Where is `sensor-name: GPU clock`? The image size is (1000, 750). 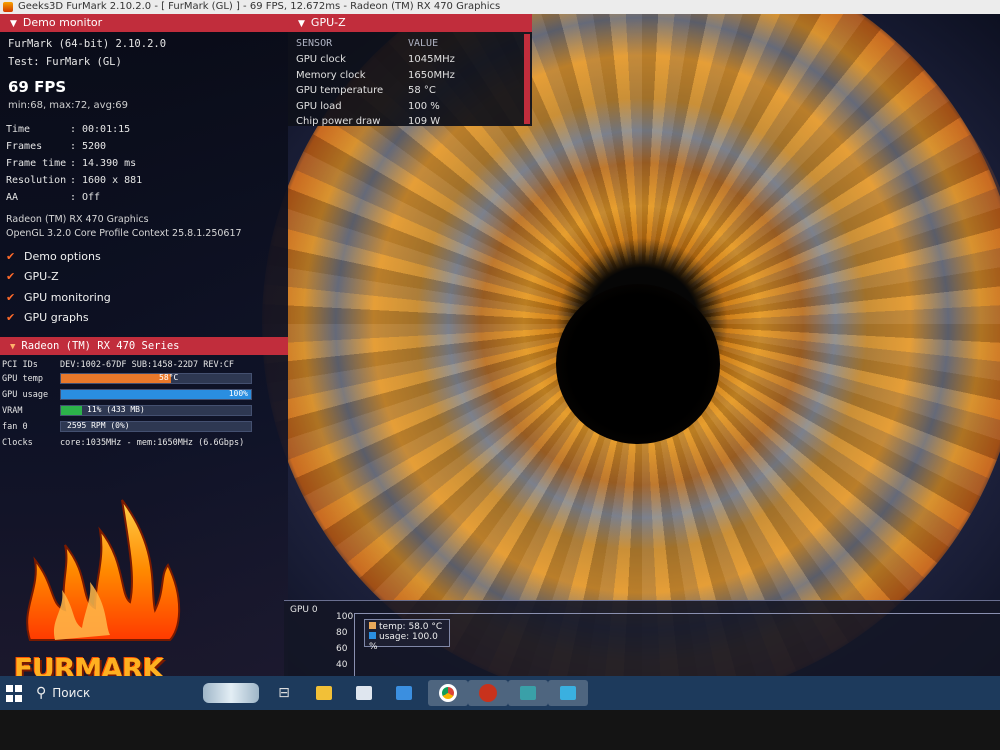
sensor-name: GPU clock is located at coordinates (321, 59).